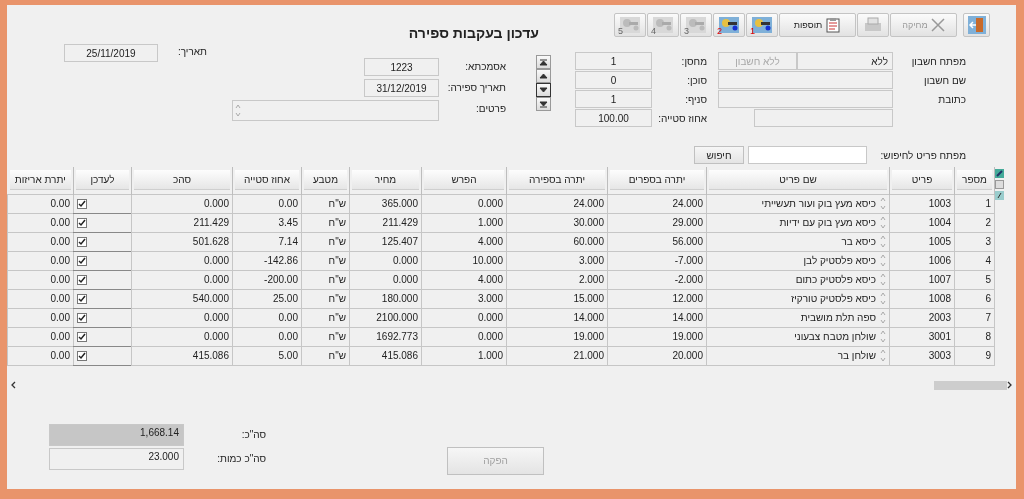 This screenshot has height=499, width=1024. I want to click on field-label: אחוז סטייה:, so click(682, 118).